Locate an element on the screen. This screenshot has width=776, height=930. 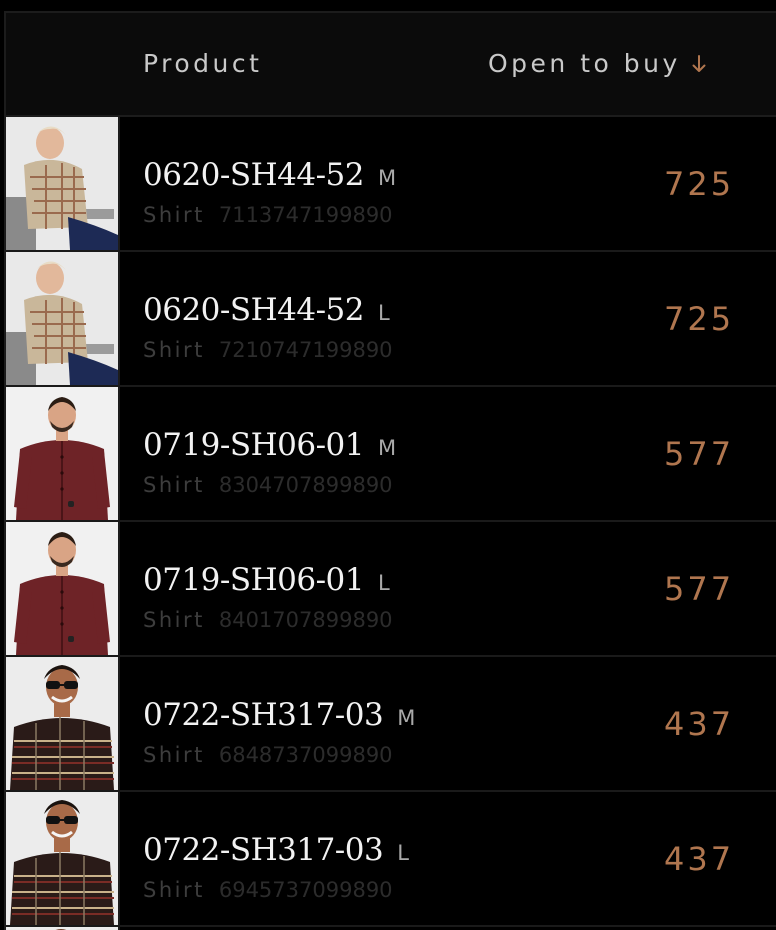
barcode-label: 8304707899890 is located at coordinates (305, 485).